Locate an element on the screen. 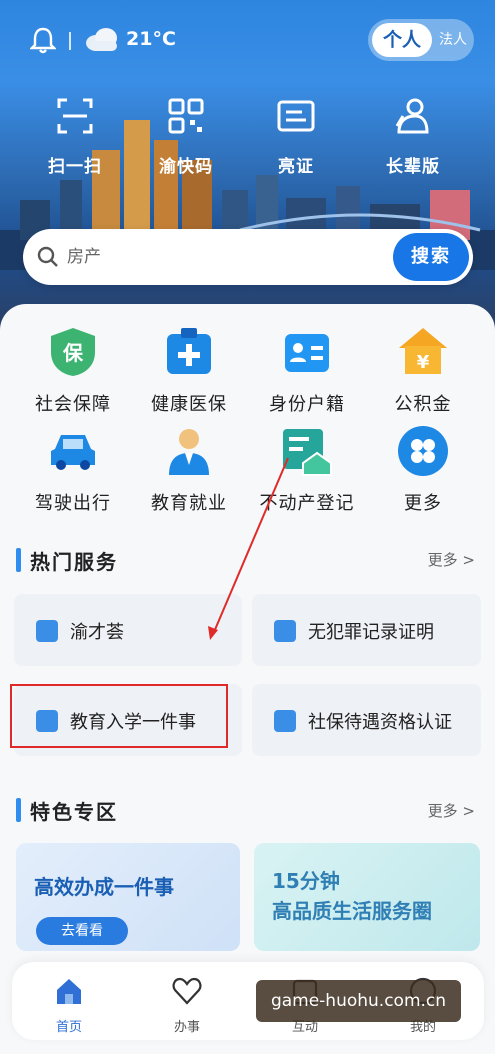 The image size is (495, 1054). quick-action-label: 渝快码 is located at coordinates (186, 167).